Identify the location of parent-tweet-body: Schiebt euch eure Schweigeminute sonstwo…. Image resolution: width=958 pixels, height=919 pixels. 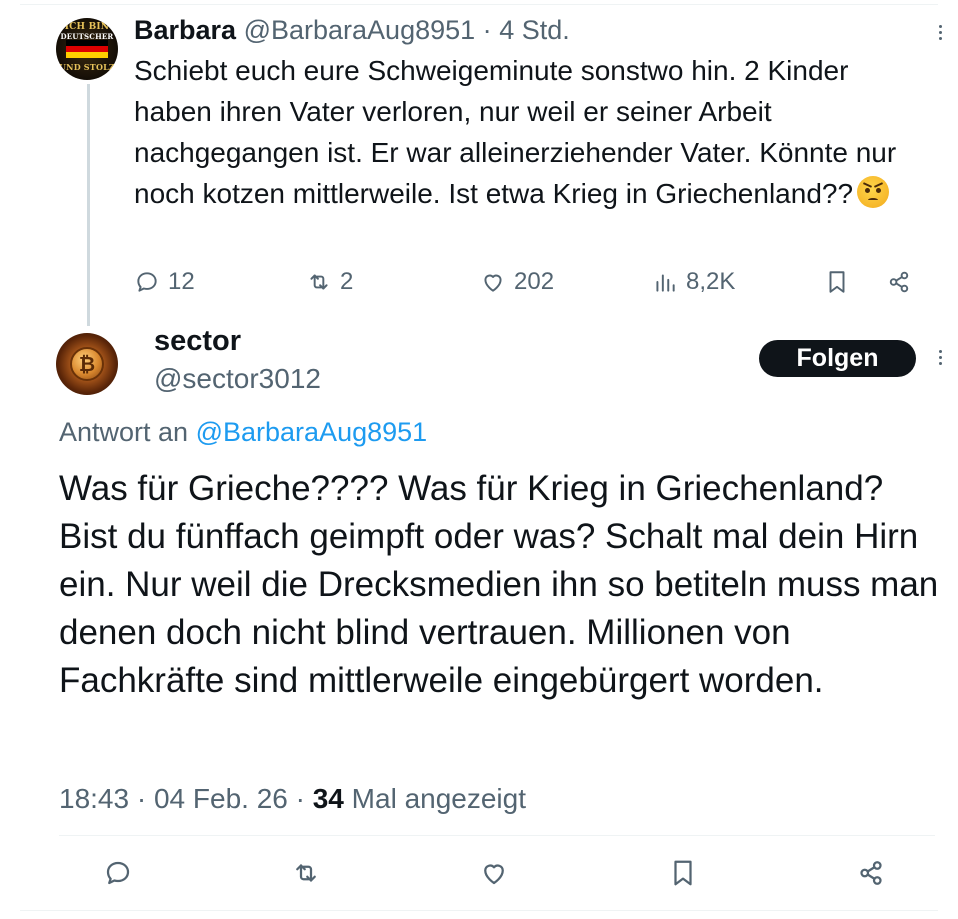
(515, 132).